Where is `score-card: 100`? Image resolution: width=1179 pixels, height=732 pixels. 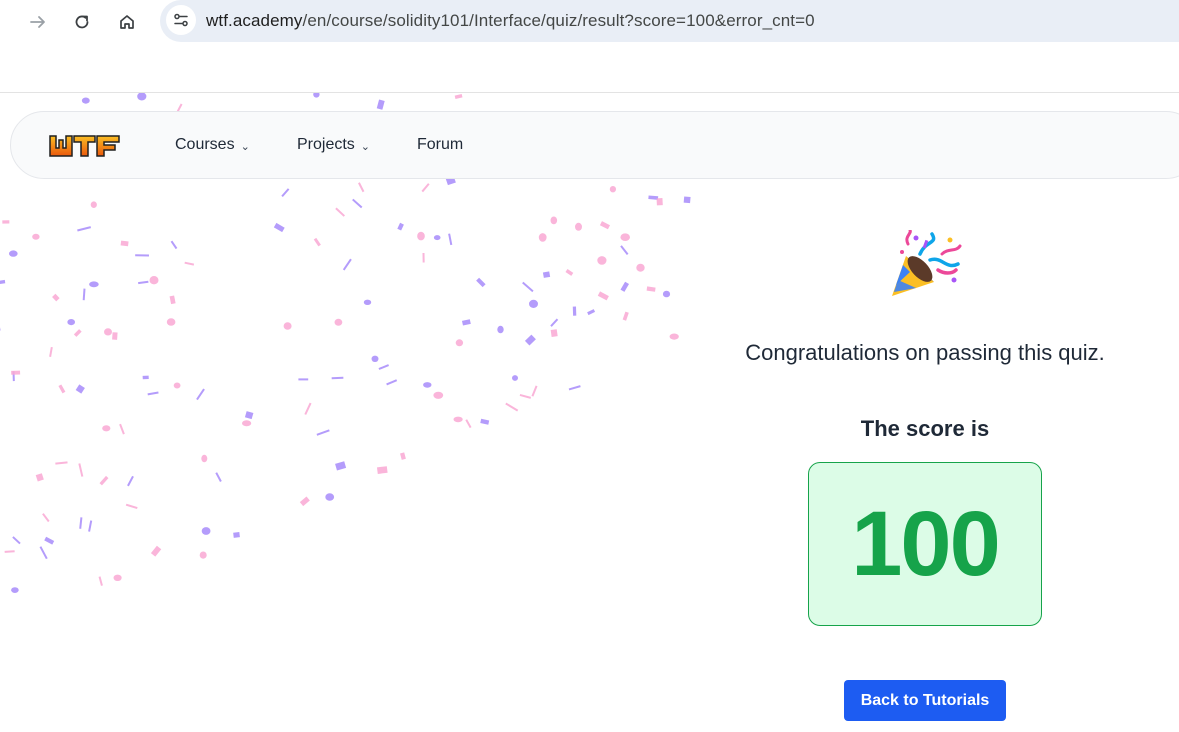 score-card: 100 is located at coordinates (925, 544).